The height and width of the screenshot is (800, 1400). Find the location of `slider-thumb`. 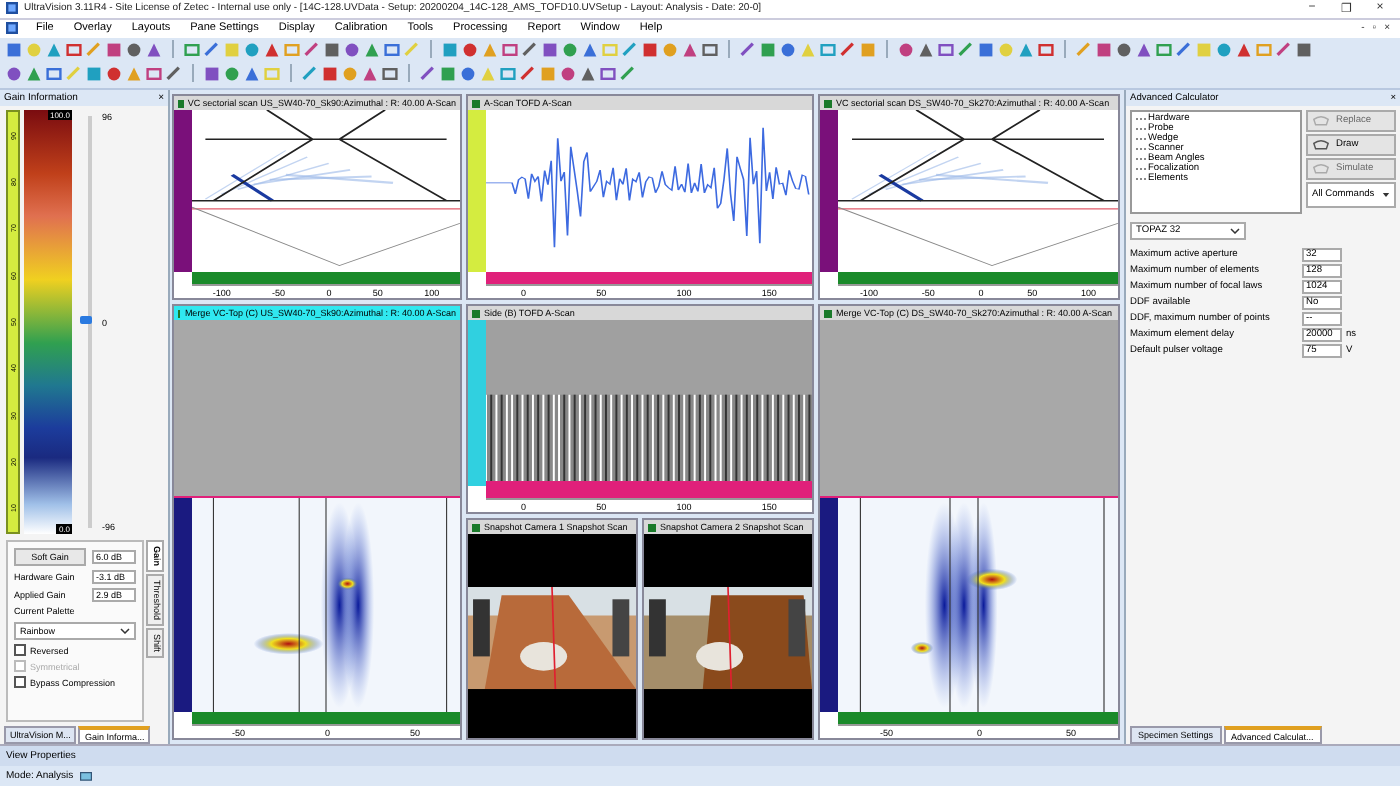

slider-thumb is located at coordinates (86, 320).